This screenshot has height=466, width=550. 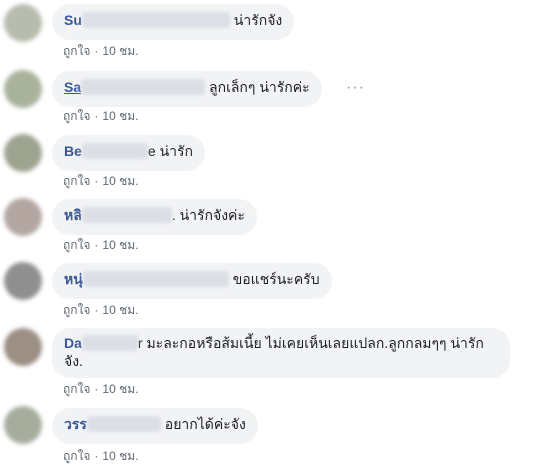 I want to click on comment-text: ขอแชร์นะครับ, so click(x=276, y=279).